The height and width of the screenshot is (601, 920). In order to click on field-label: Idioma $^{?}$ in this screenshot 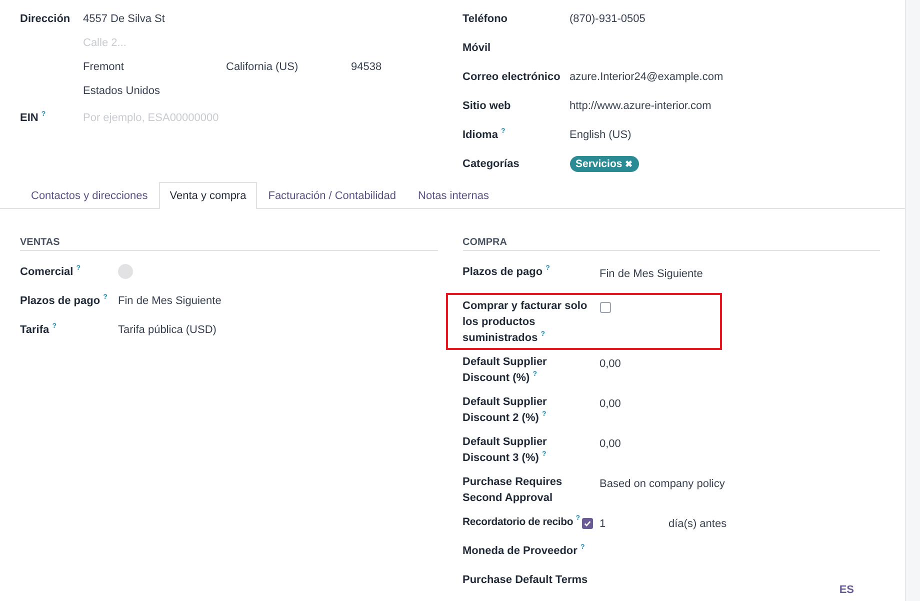, I will do `click(484, 135)`.